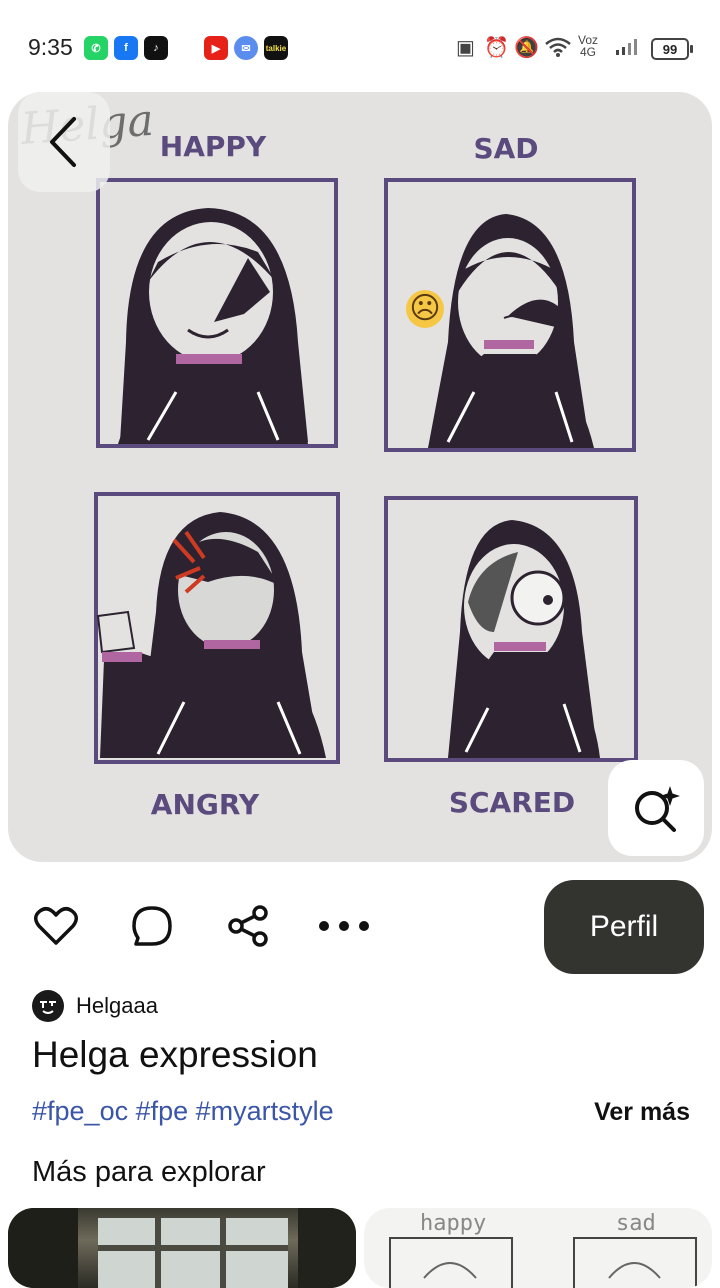 Image resolution: width=720 pixels, height=1288 pixels. What do you see at coordinates (425, 309) in the screenshot?
I see `sad-emoji: ☹` at bounding box center [425, 309].